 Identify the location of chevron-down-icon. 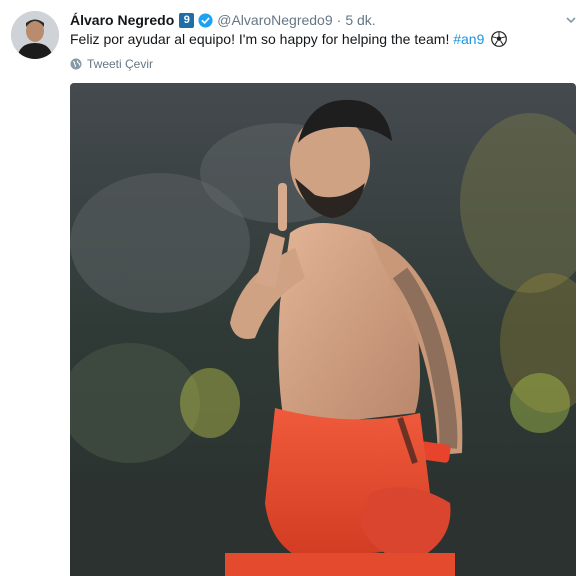
(571, 20).